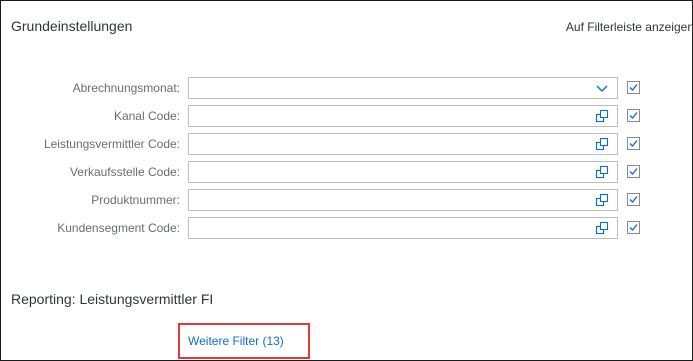 The image size is (693, 361). I want to click on filter-row-kundensegment-code: Kundensegment Code:, so click(346, 229).